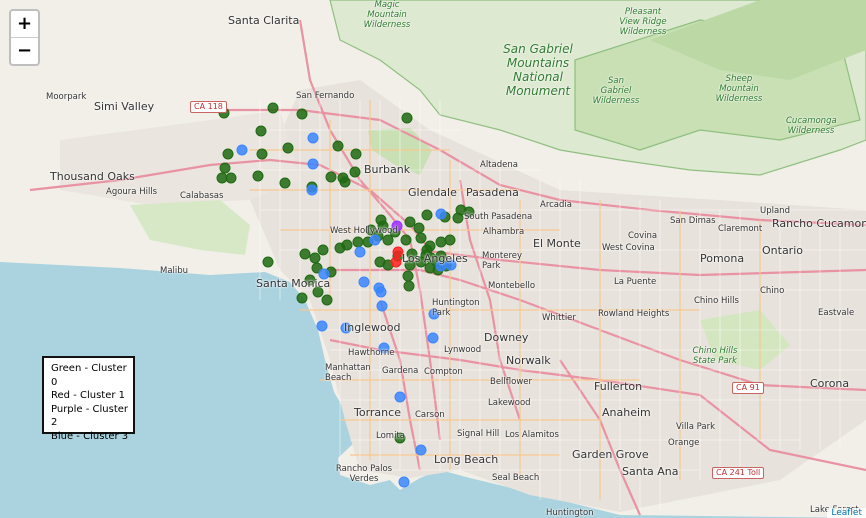 The image size is (866, 518). Describe the element at coordinates (684, 443) in the screenshot. I see `label-orange: Orange` at that location.